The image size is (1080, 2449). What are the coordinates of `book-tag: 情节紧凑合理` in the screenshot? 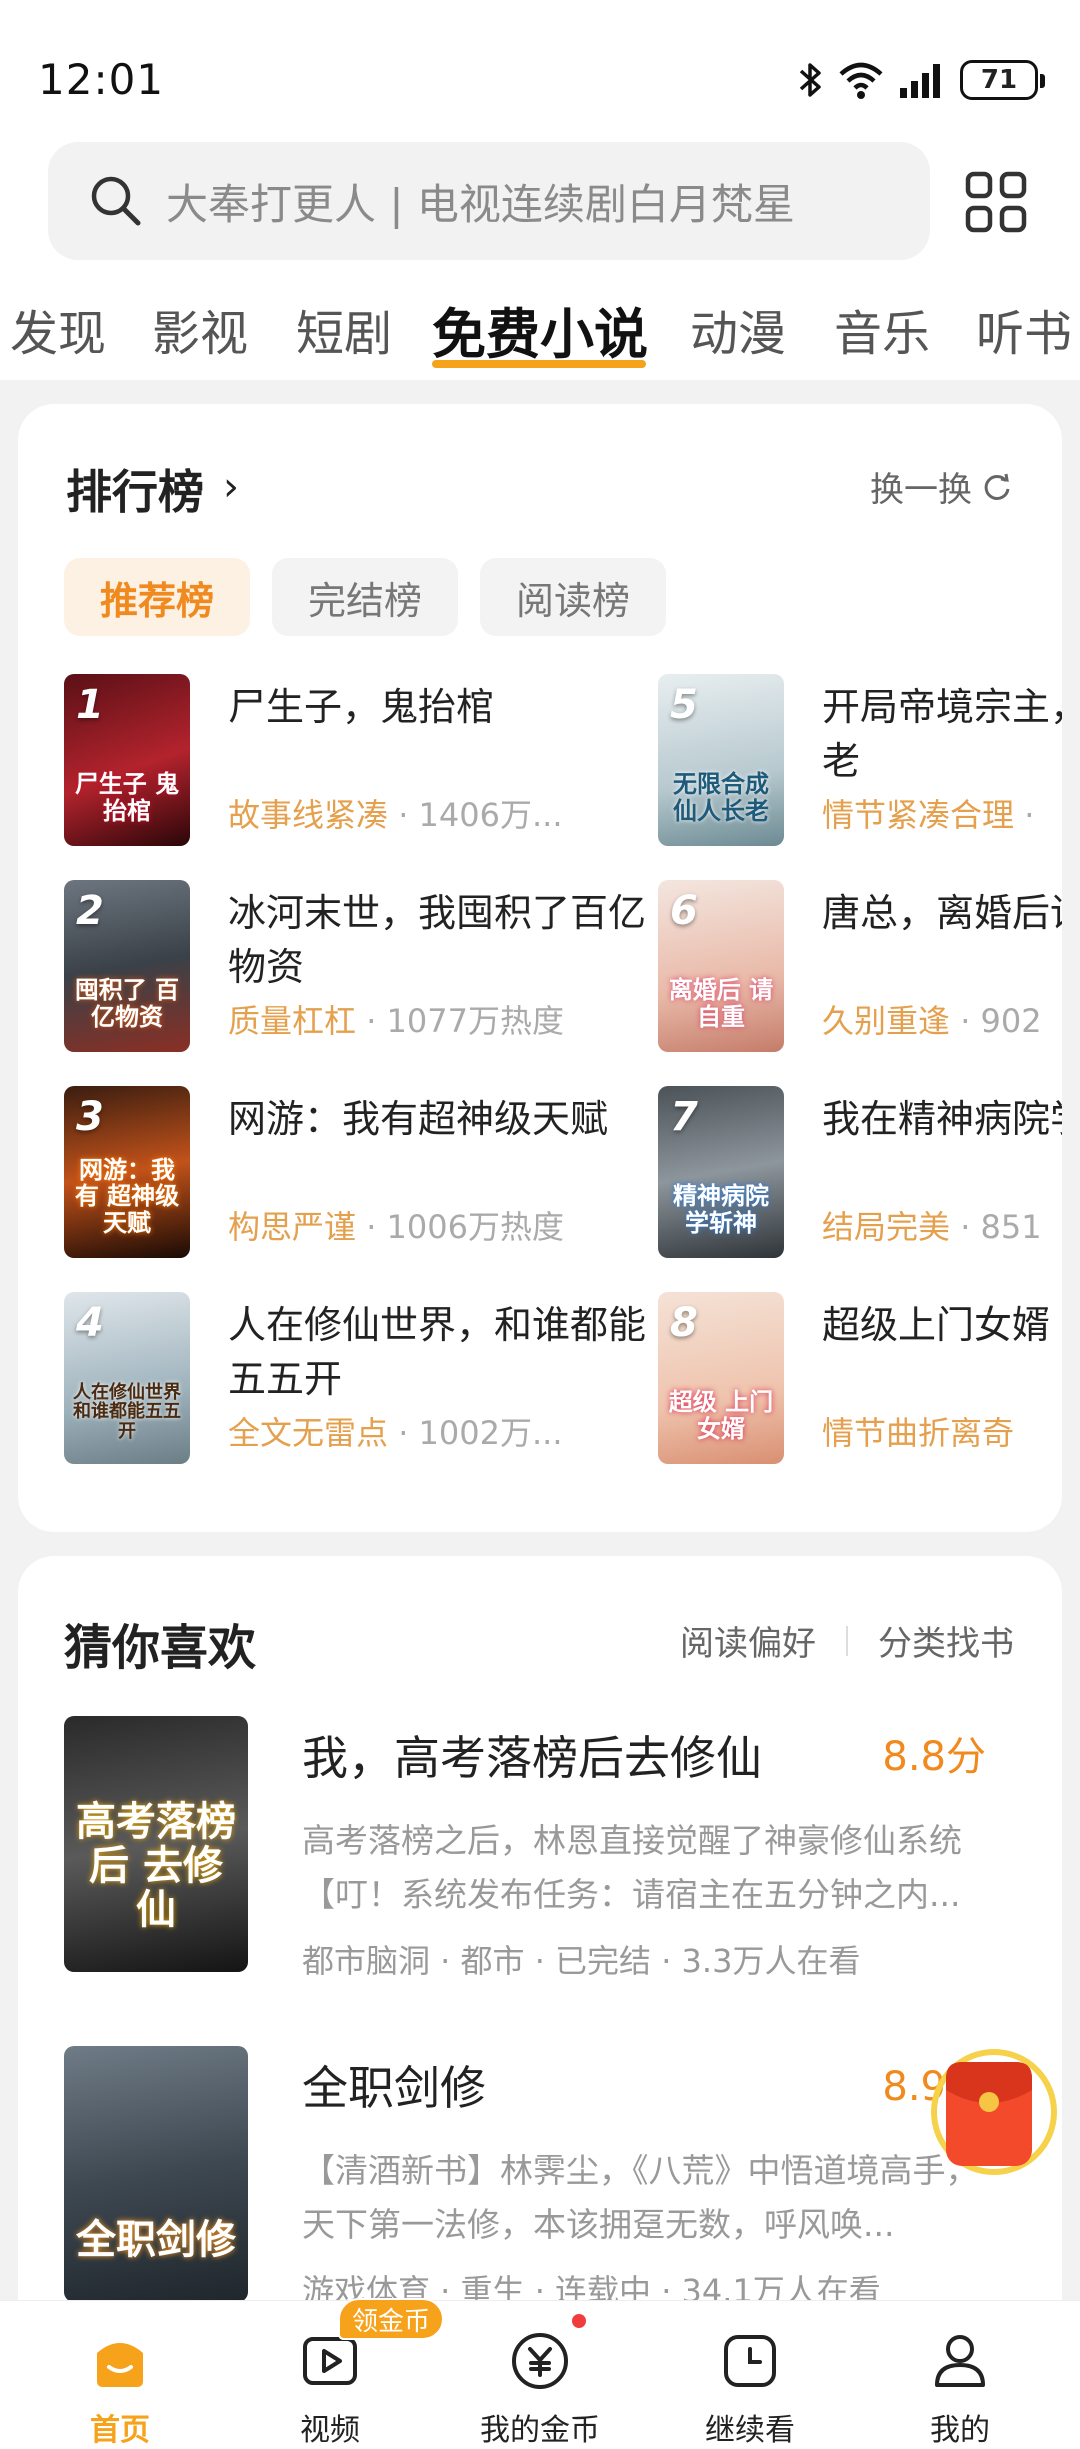 It's located at (918, 815).